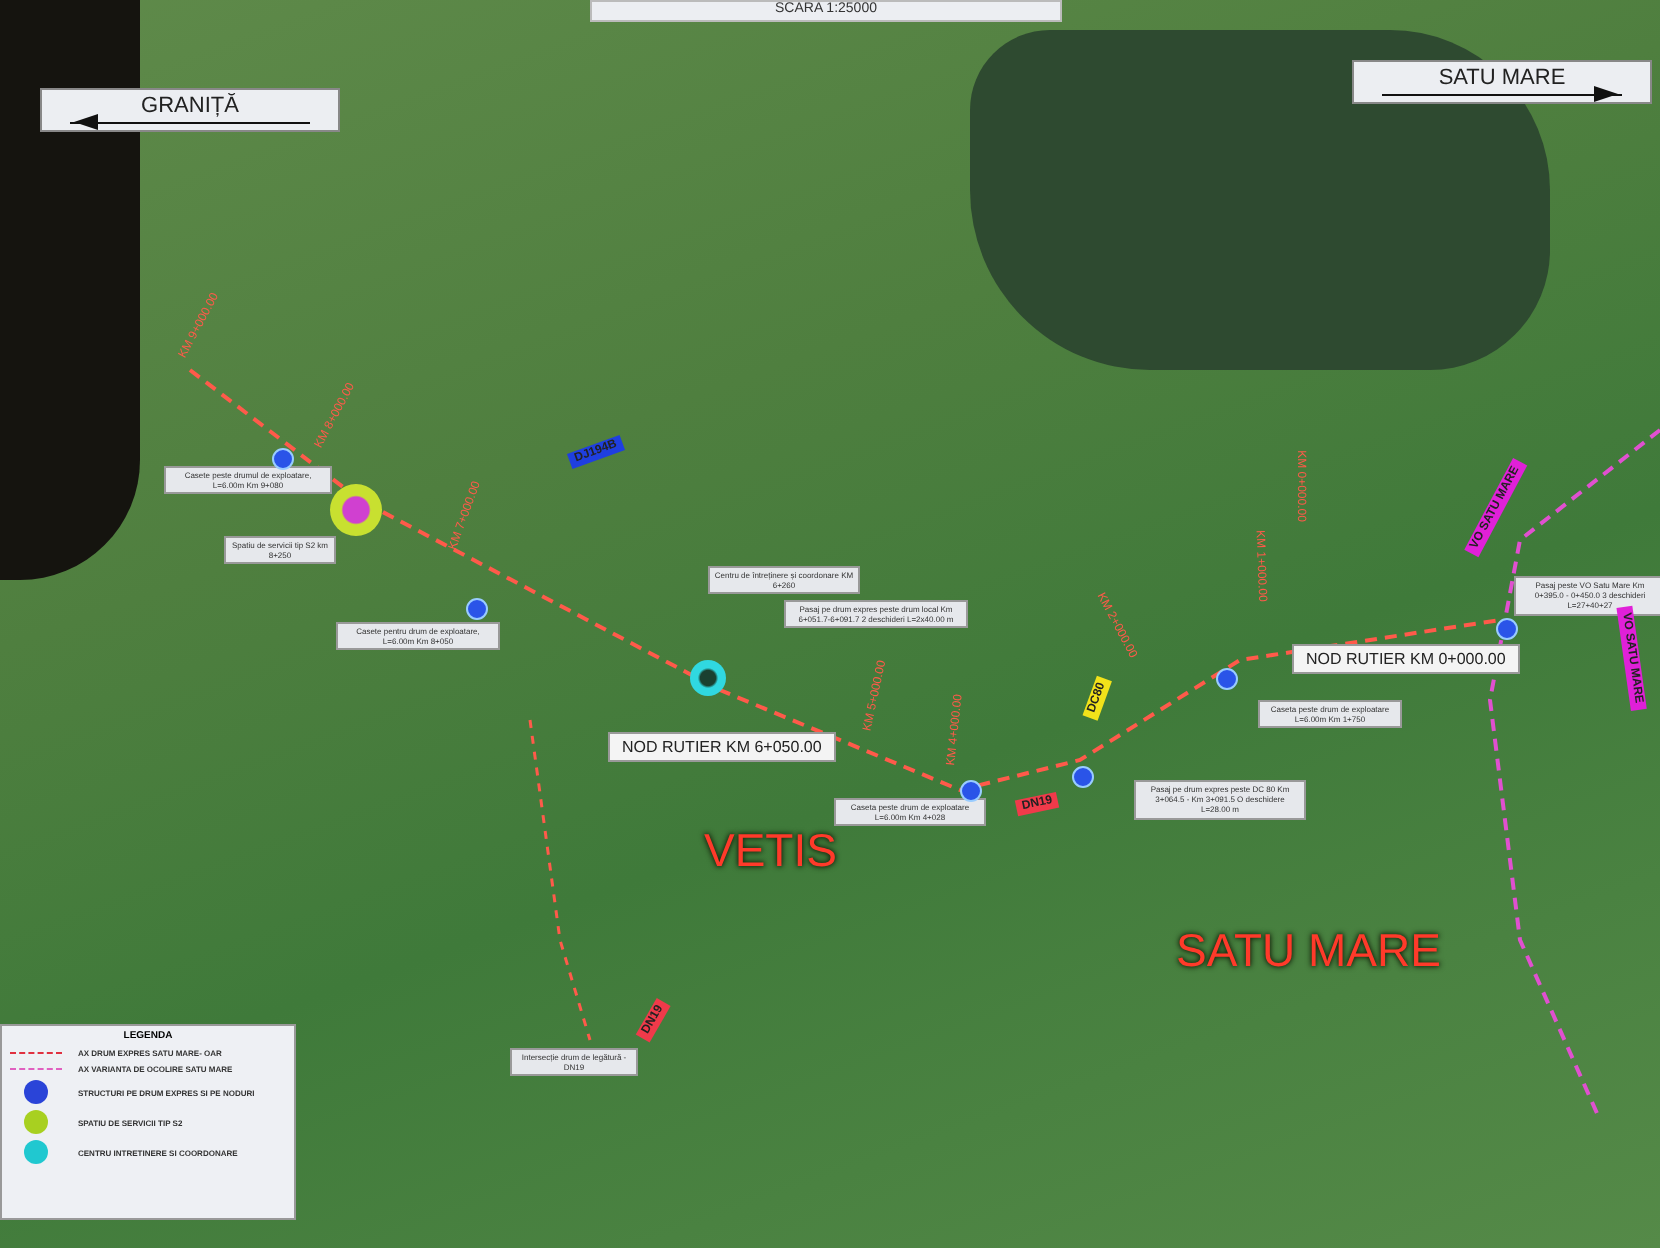 This screenshot has height=1248, width=1660. I want to click on direction-sign: SATU MARE, so click(1502, 82).